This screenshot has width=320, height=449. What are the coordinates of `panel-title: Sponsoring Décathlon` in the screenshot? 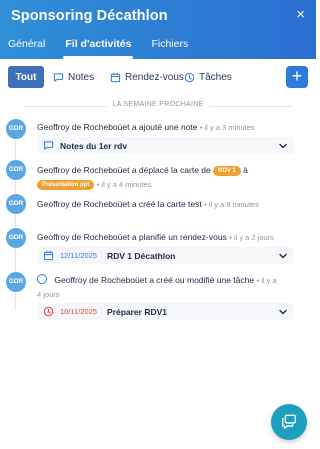 It's located at (89, 16).